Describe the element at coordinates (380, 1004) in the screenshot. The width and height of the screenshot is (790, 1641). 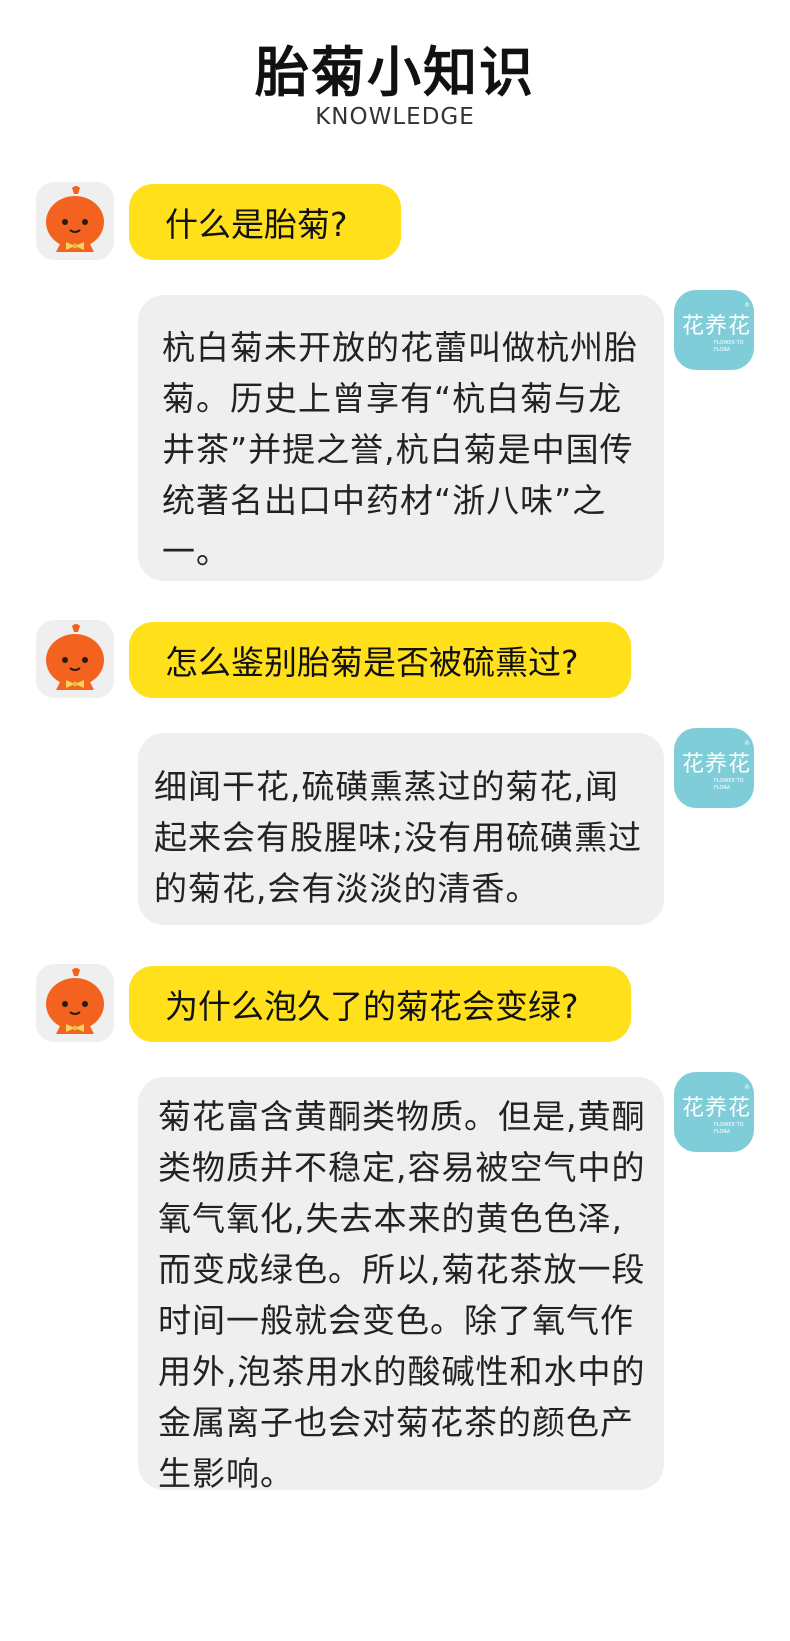
I see `question-bubble: 为什么泡久了的菊花会变绿?` at that location.